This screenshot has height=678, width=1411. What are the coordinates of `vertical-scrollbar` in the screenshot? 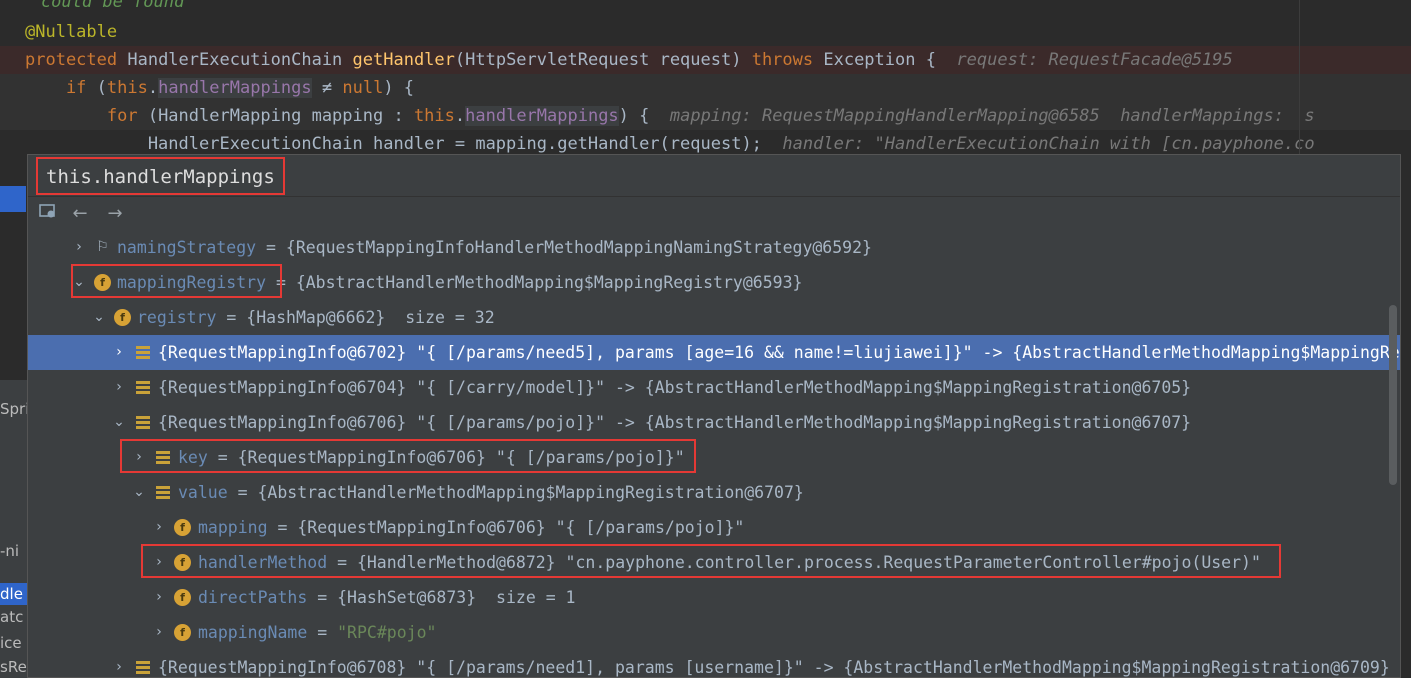 It's located at (1393, 395).